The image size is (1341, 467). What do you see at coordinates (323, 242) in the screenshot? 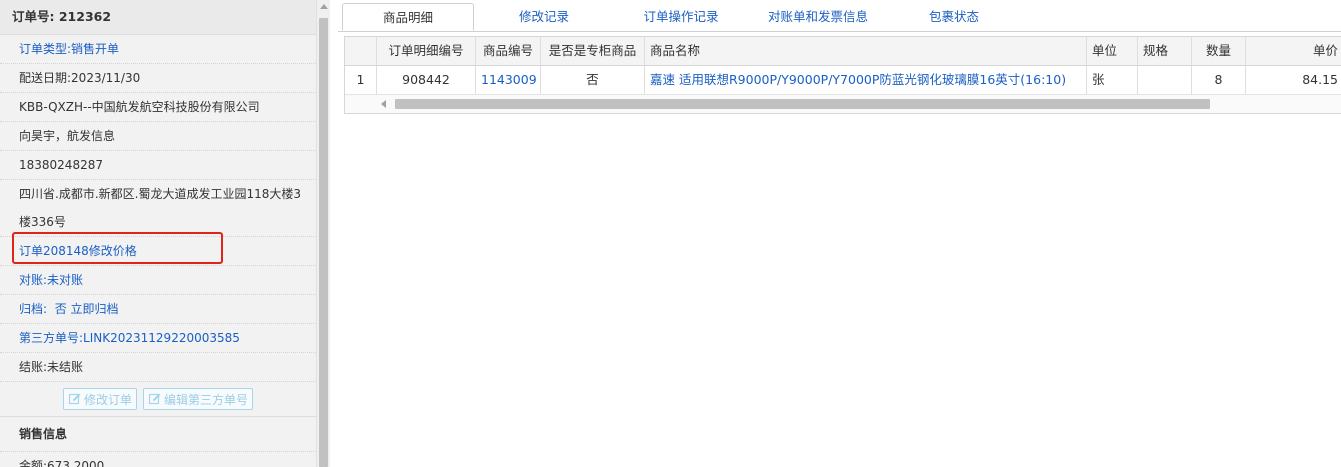
I see `vertical-scroll-thumb` at bounding box center [323, 242].